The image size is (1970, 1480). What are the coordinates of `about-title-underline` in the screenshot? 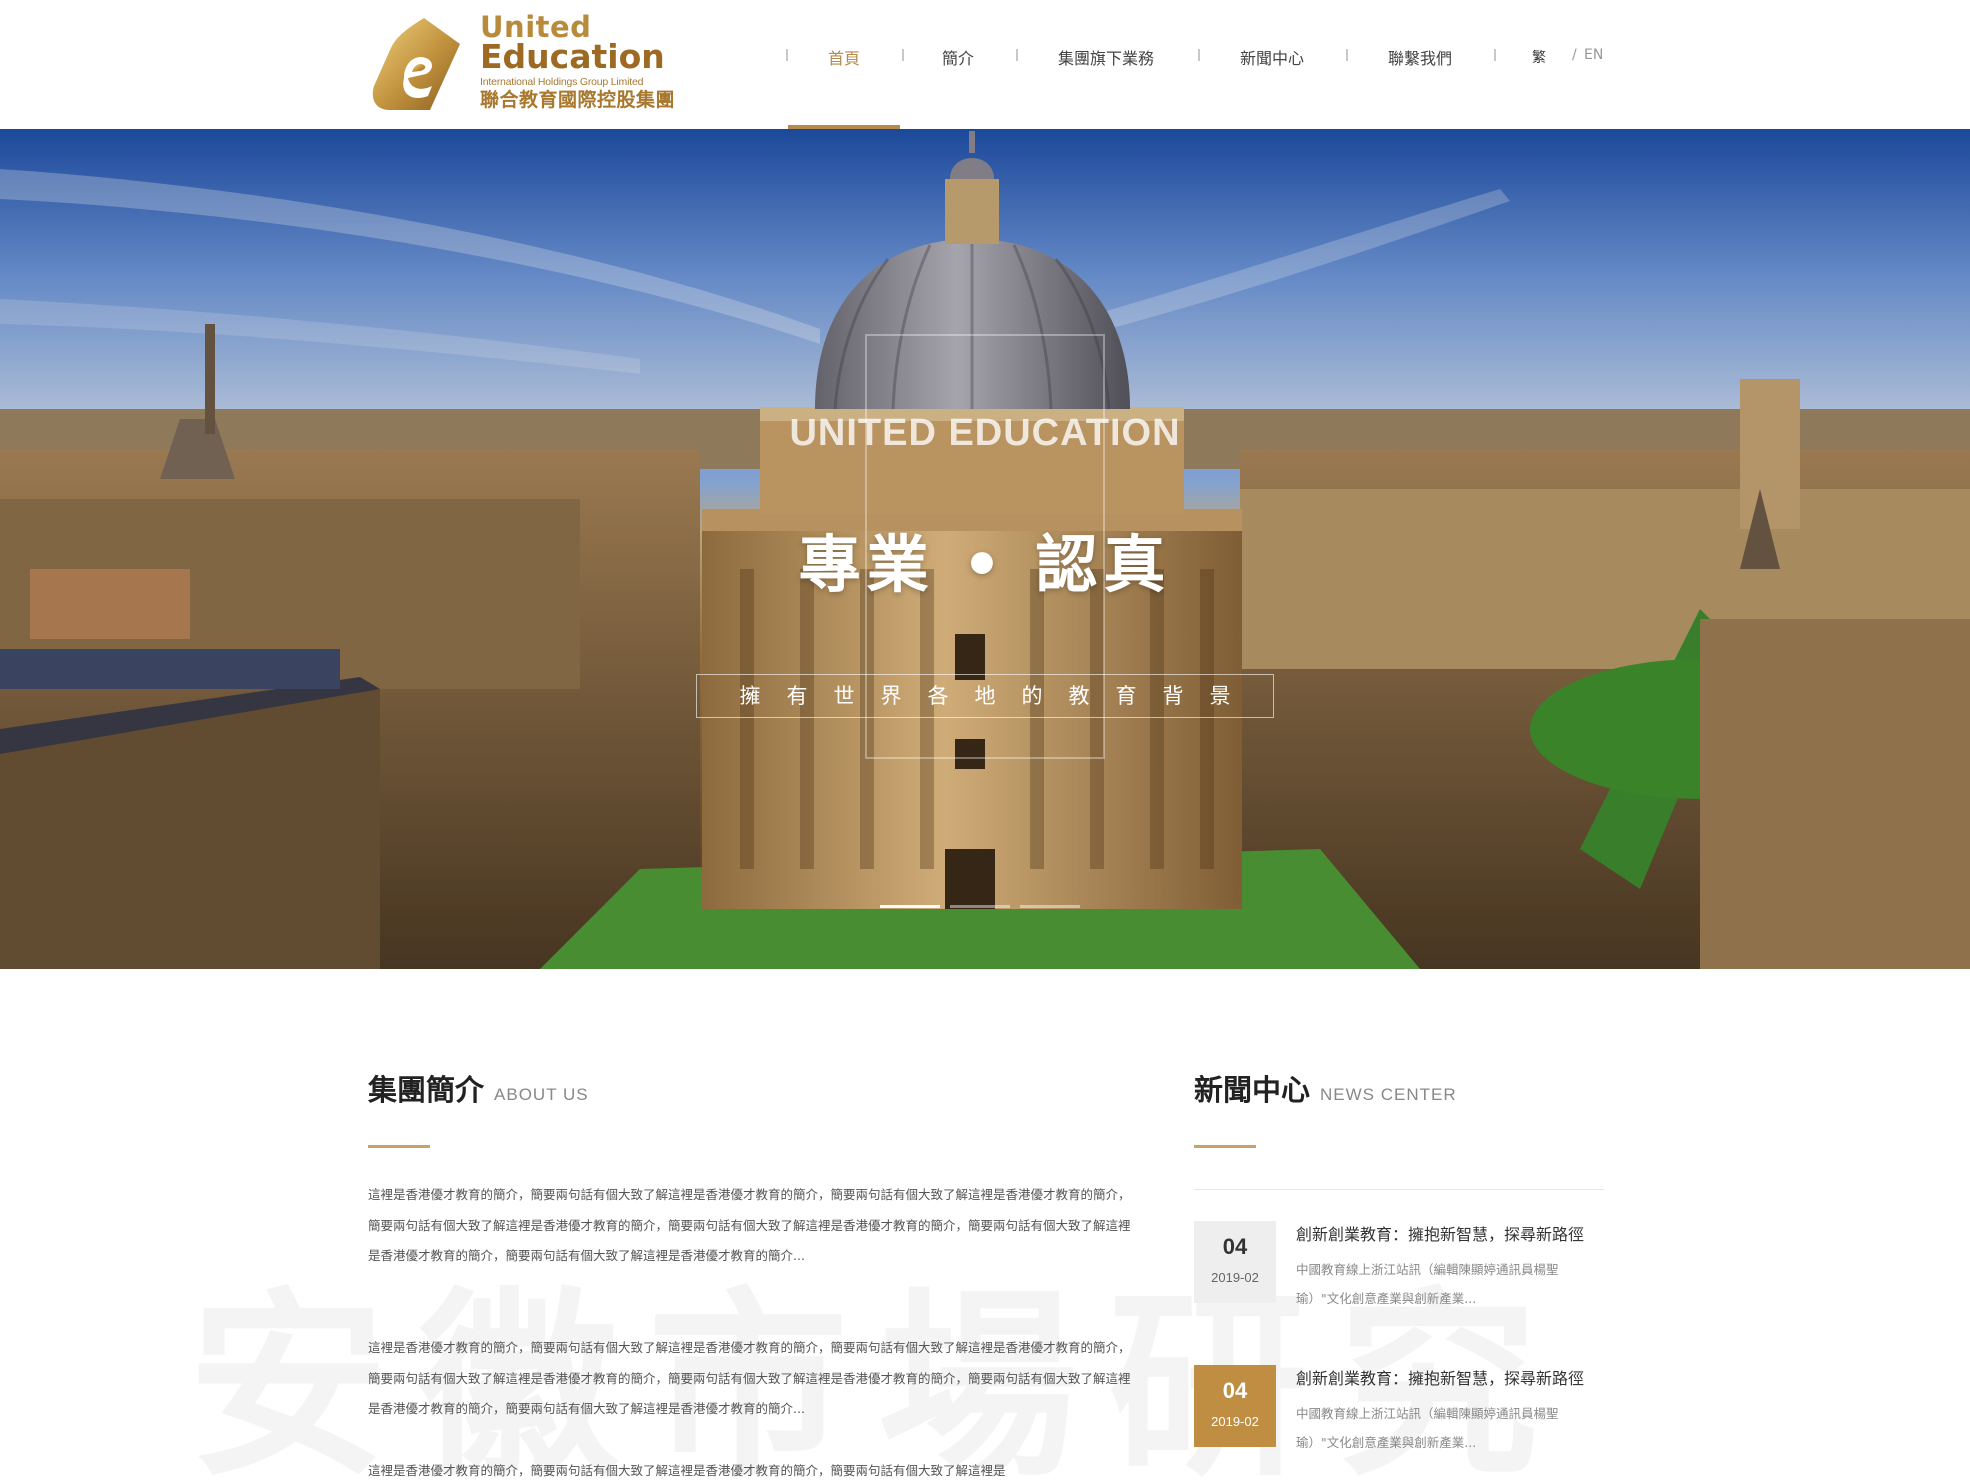 It's located at (399, 1146).